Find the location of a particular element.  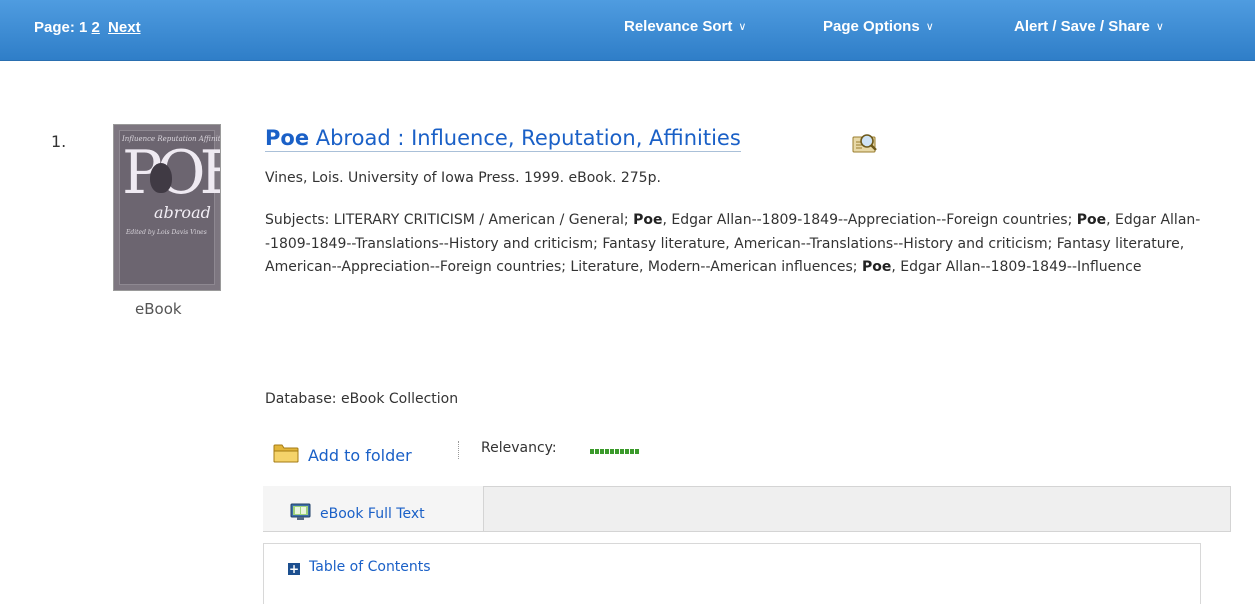

cover-subtitle: abroad is located at coordinates (182, 212).